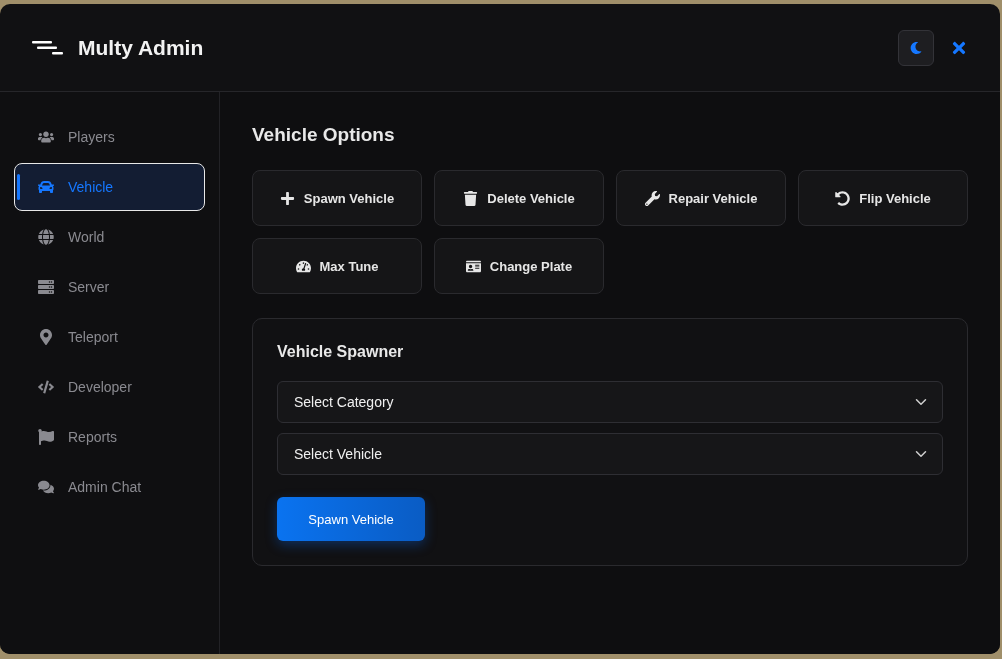  Describe the element at coordinates (46, 287) in the screenshot. I see `server-icon` at that location.